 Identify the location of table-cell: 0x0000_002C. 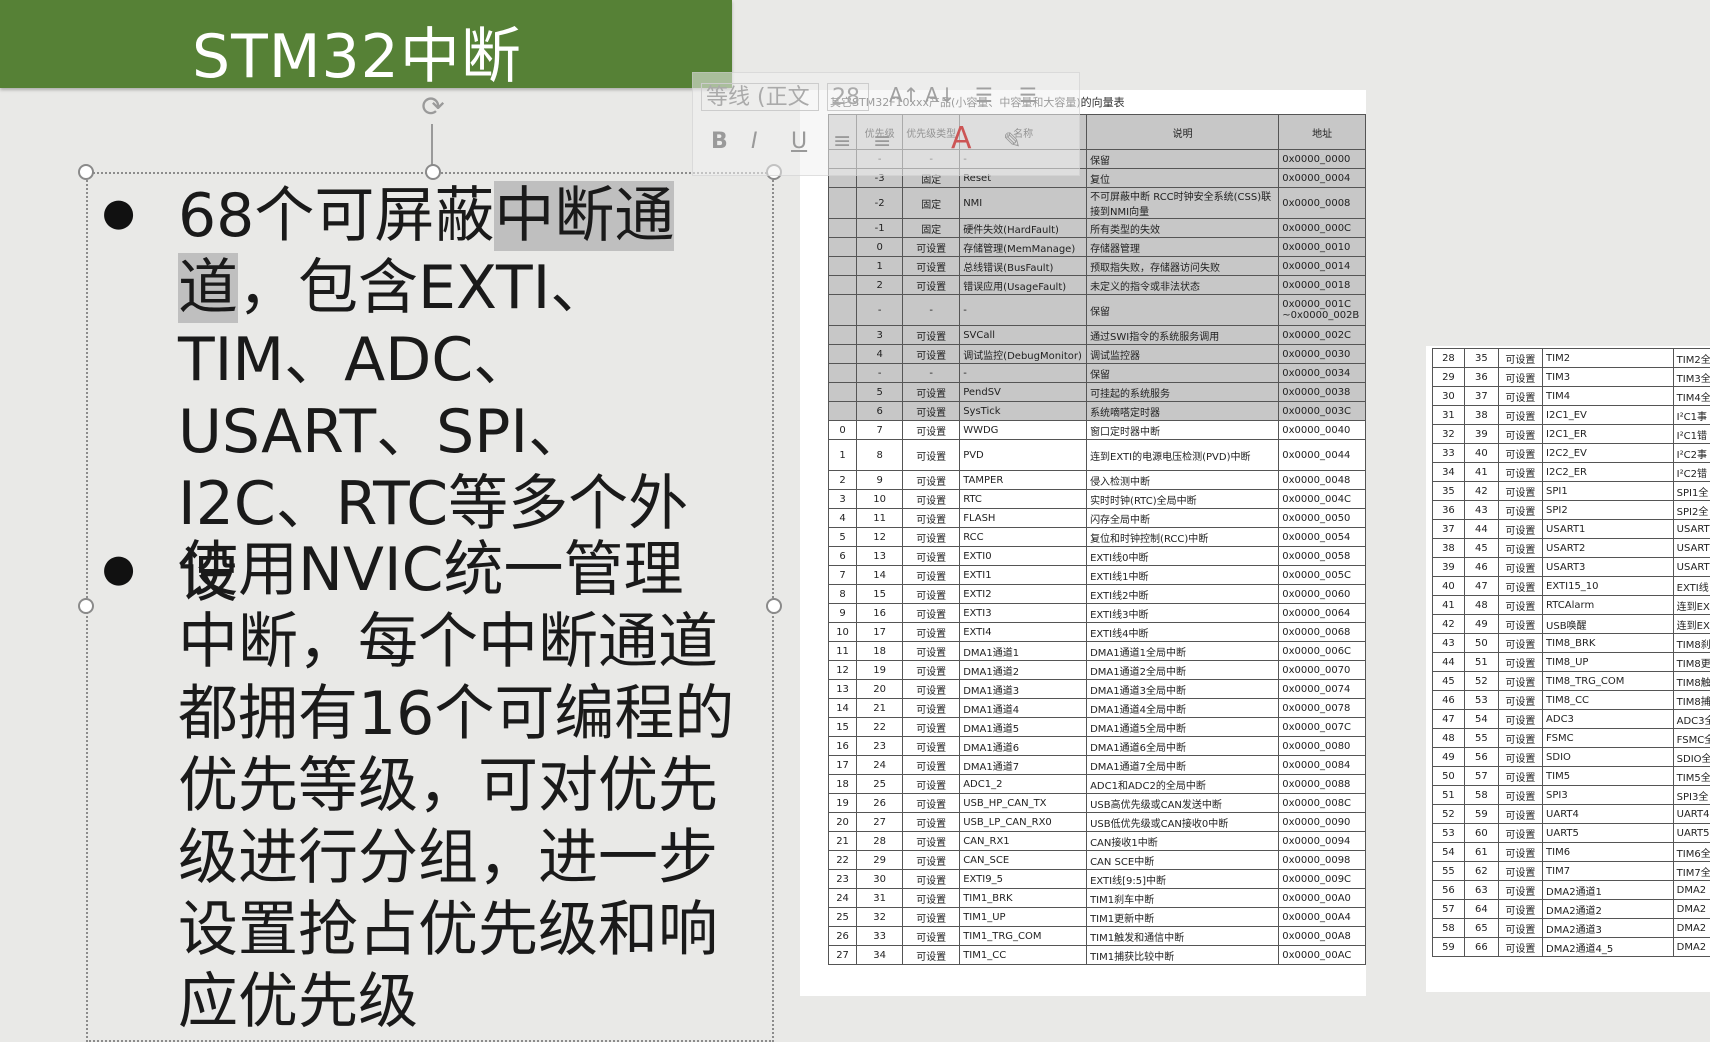
(1322, 335).